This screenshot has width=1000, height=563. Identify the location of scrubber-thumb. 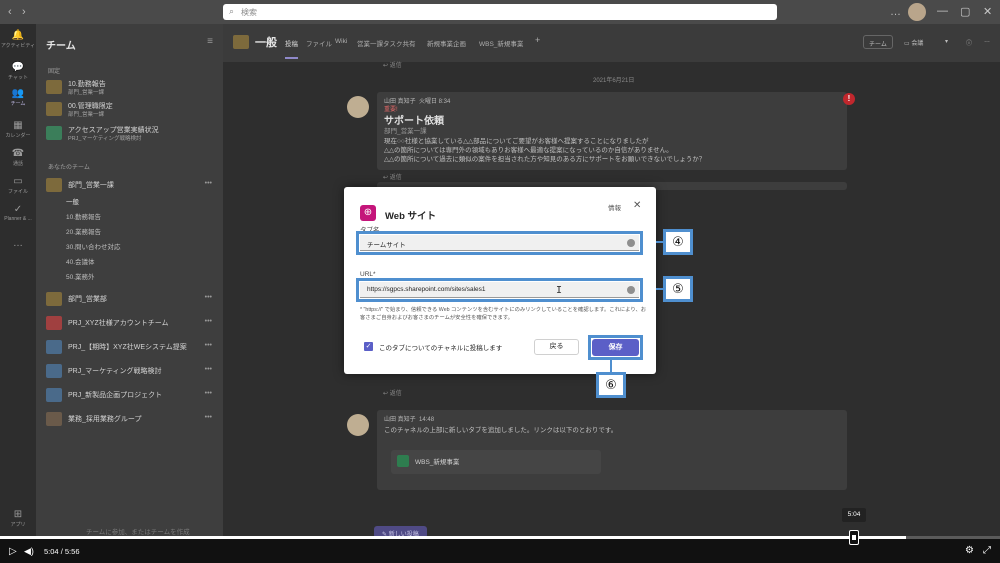
(854, 537).